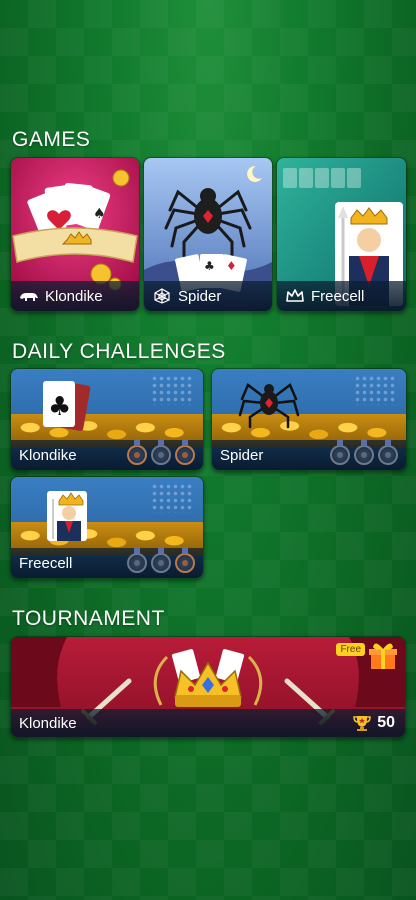 This screenshot has height=900, width=416. I want to click on trophy-counter: 50, so click(374, 723).